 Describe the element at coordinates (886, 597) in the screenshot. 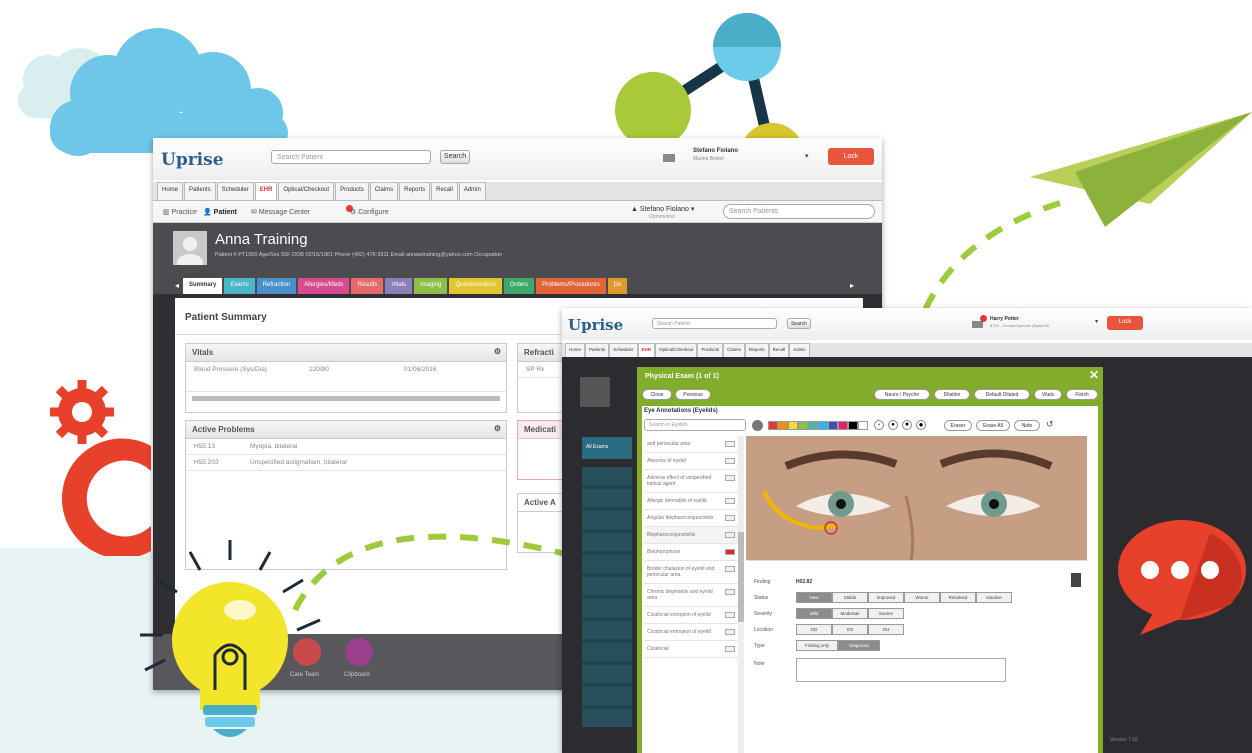

I see `option-pill: Improved` at that location.